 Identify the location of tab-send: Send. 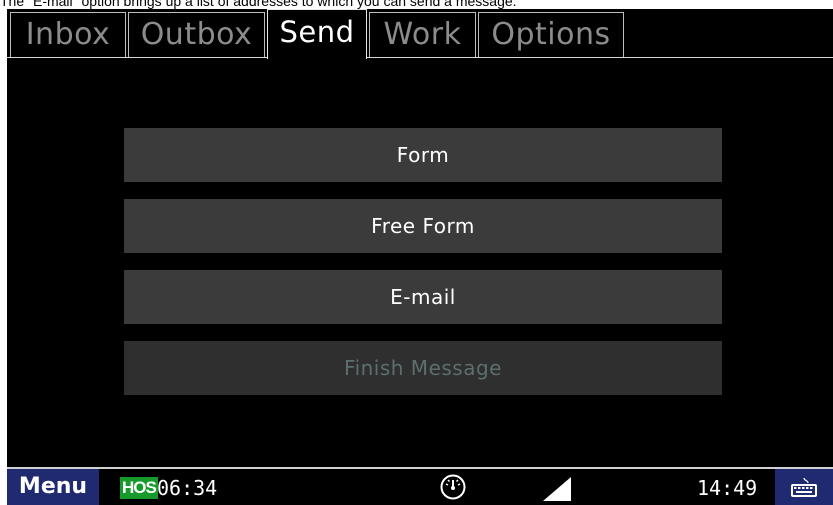
(317, 34).